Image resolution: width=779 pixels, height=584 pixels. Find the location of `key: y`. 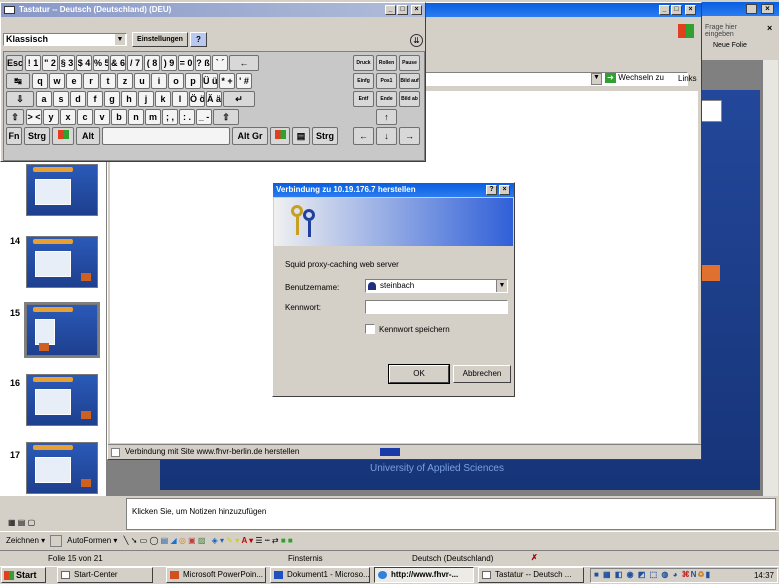

key: y is located at coordinates (51, 117).